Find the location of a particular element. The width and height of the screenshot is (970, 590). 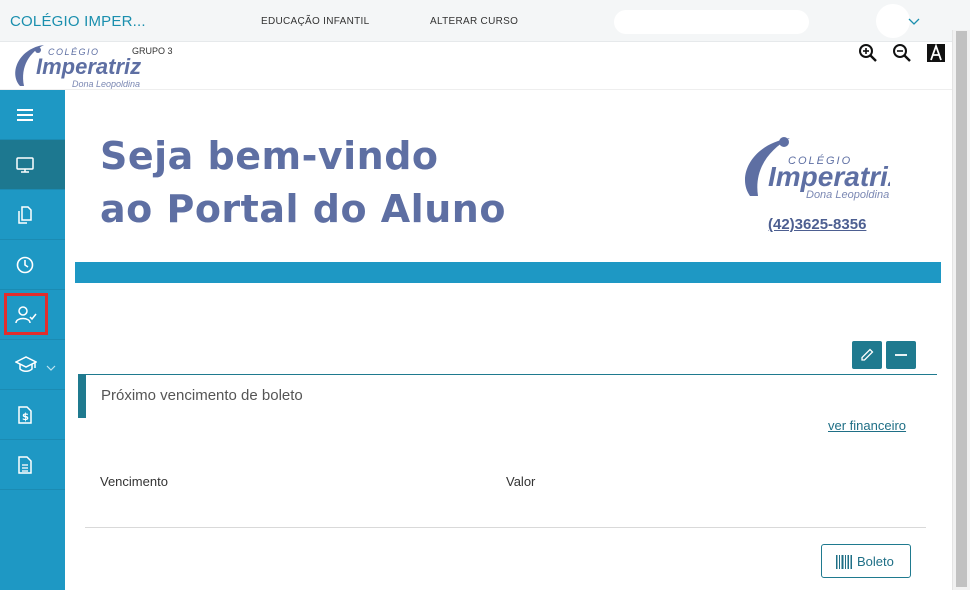

contrast-icon is located at coordinates (936, 53).